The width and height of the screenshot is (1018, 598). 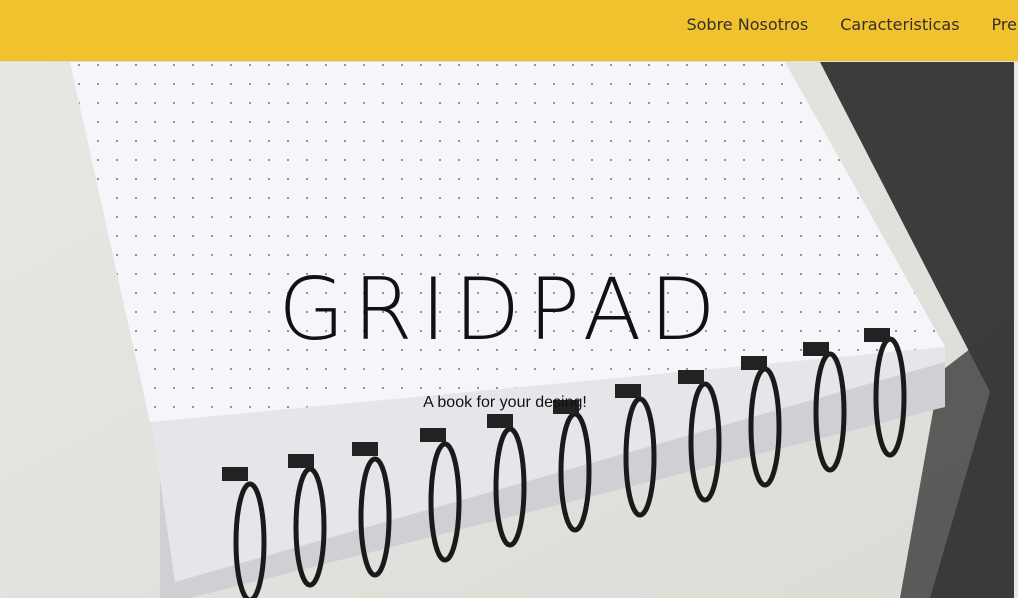 What do you see at coordinates (747, 24) in the screenshot?
I see `nav-link-sobre-nosotros: Sobre Nosotros` at bounding box center [747, 24].